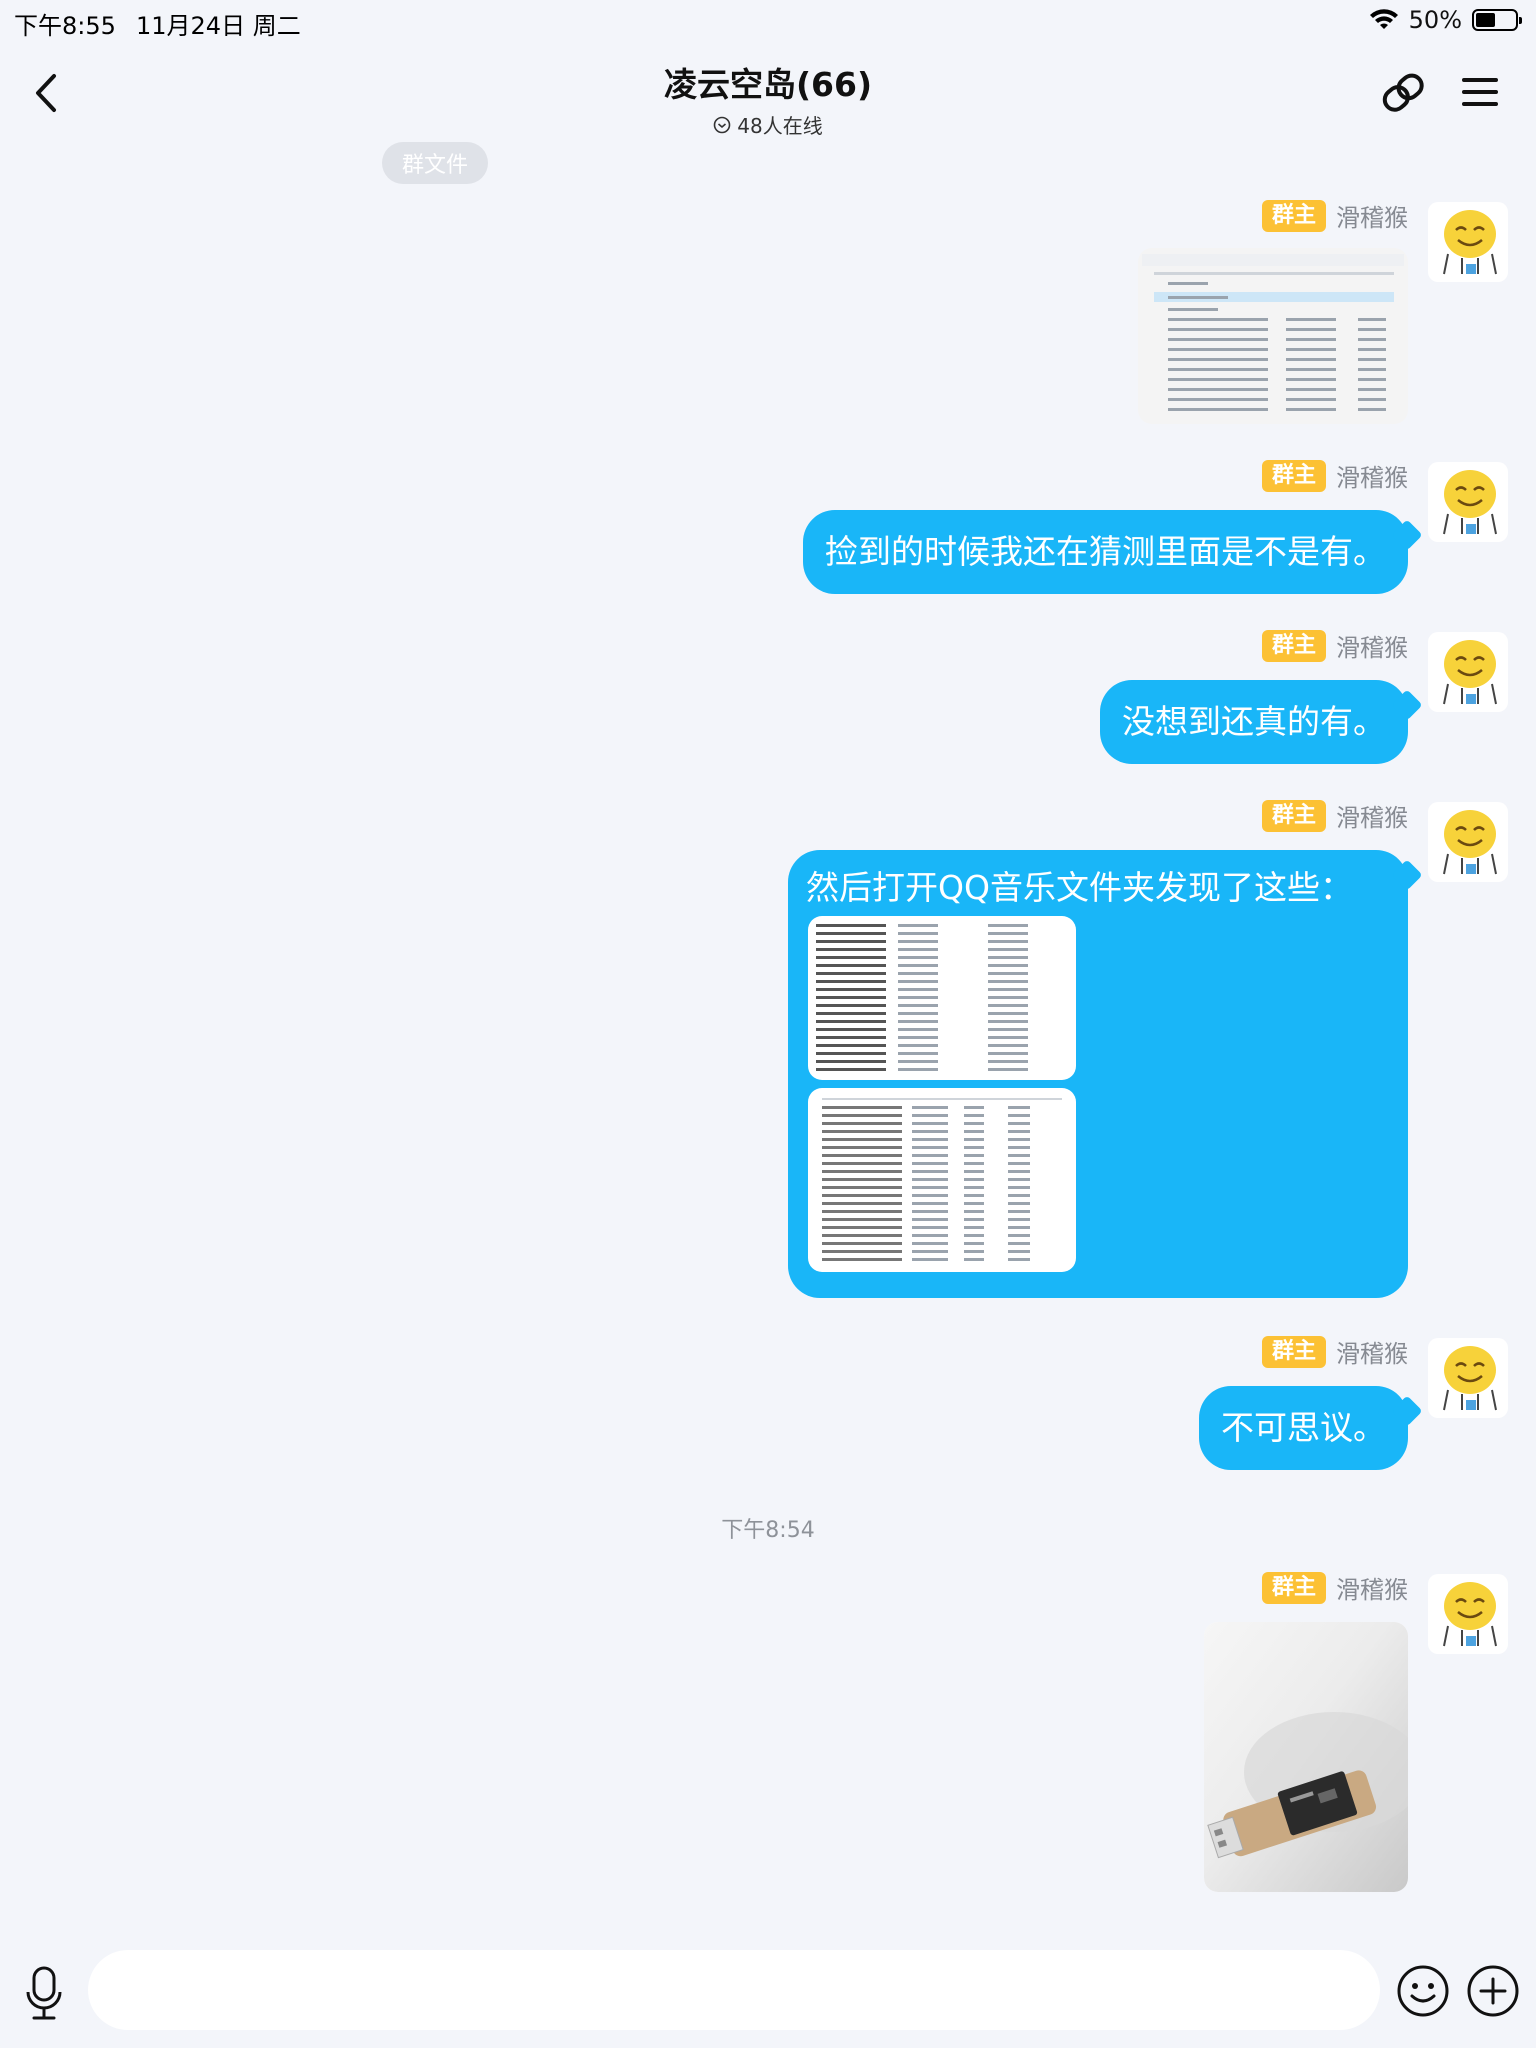  What do you see at coordinates (65, 26) in the screenshot?
I see `status-time: 下午8:55` at bounding box center [65, 26].